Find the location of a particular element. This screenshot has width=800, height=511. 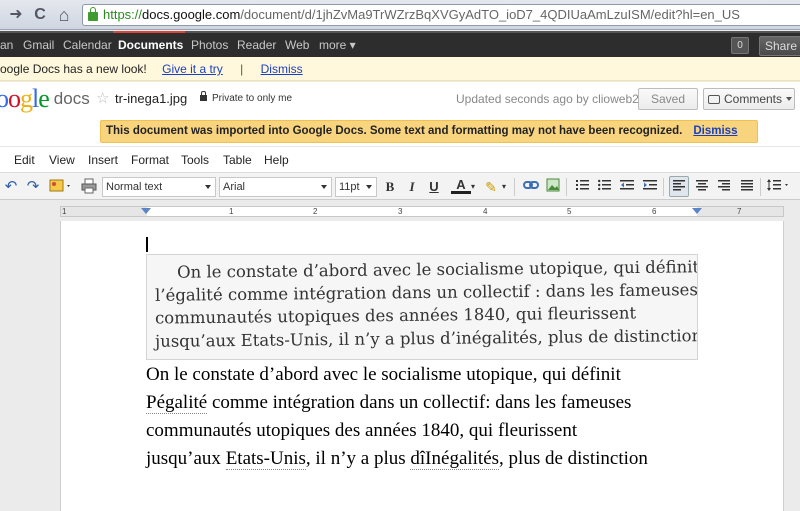

misspelled-word: Etats-Unis is located at coordinates (265, 459).